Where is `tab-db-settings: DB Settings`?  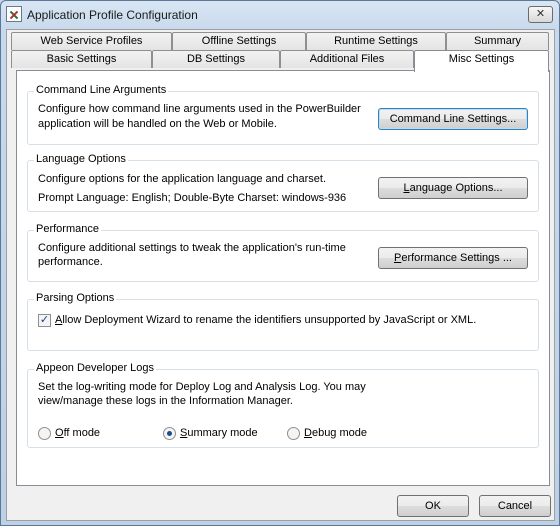
tab-db-settings: DB Settings is located at coordinates (216, 59).